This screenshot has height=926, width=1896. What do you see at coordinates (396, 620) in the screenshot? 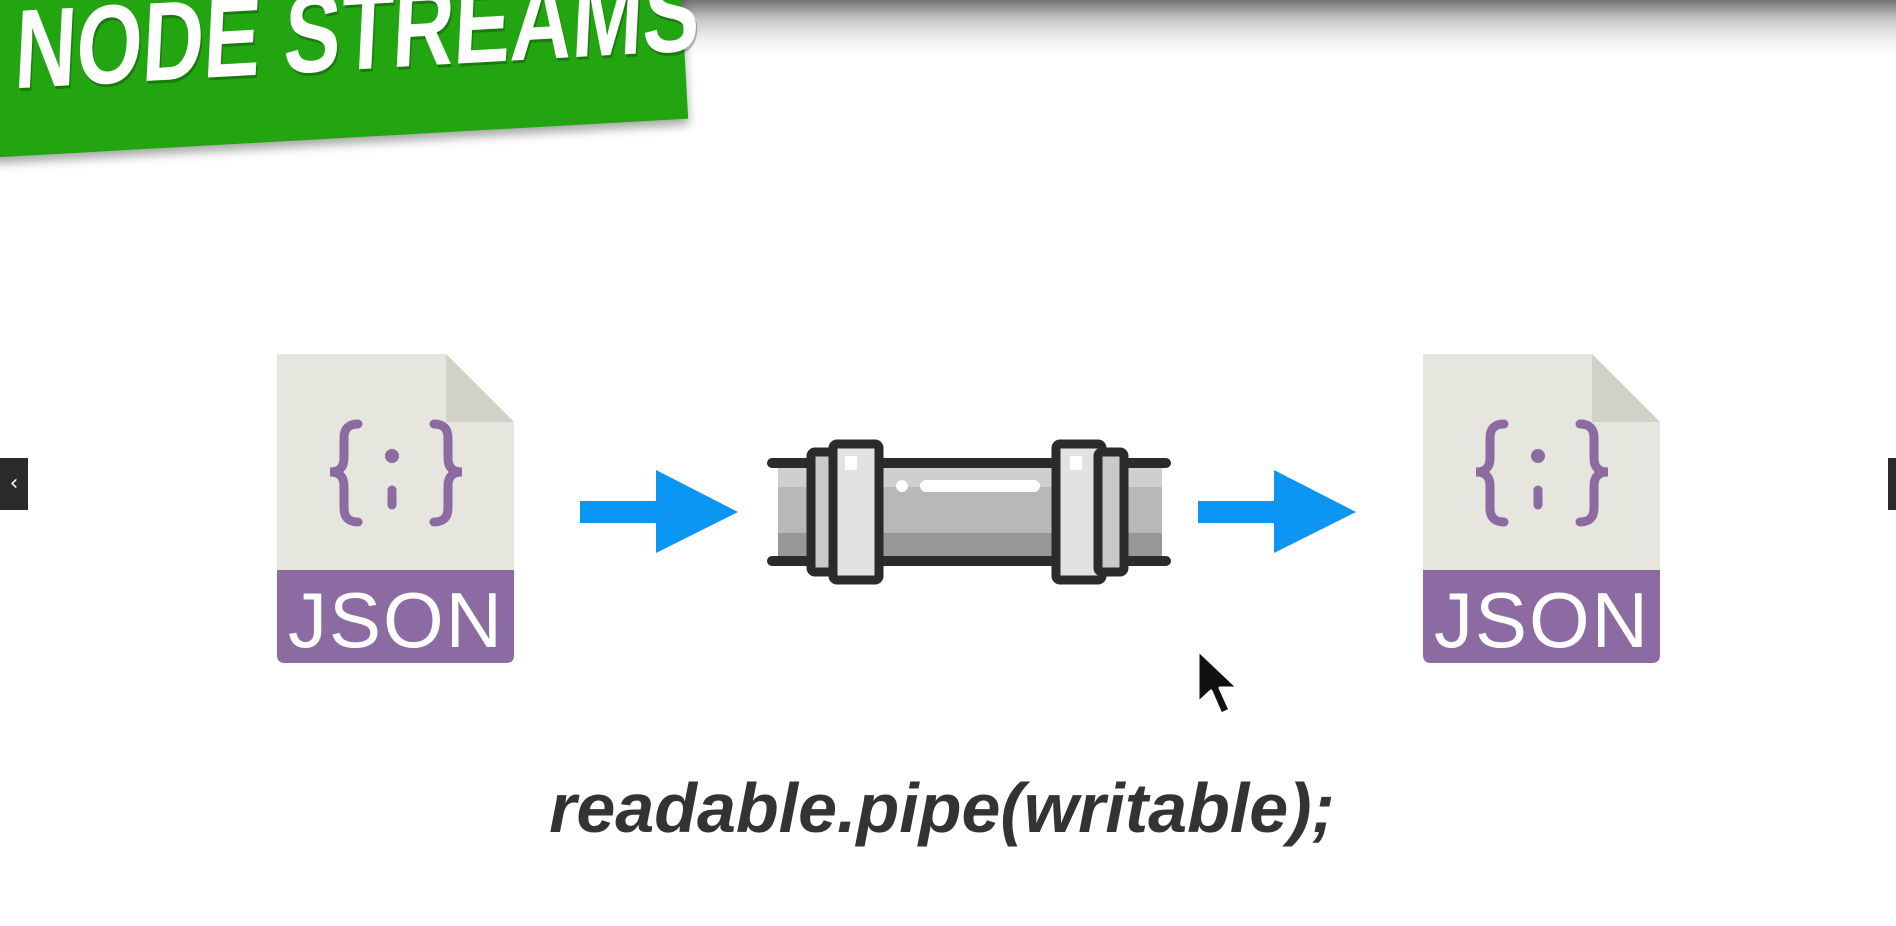
I see `source-file-label: JSON` at bounding box center [396, 620].